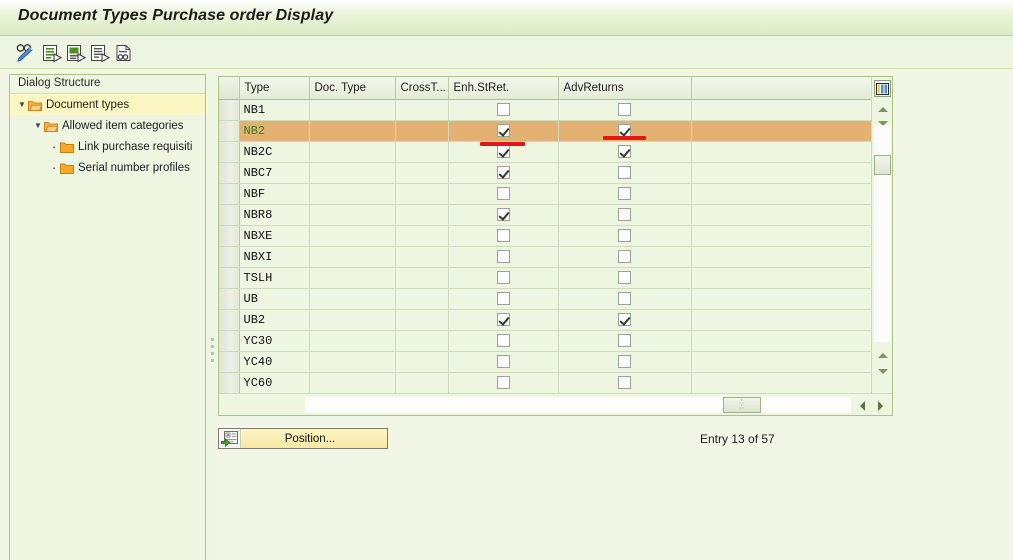  What do you see at coordinates (76, 53) in the screenshot?
I see `copy-as-icon` at bounding box center [76, 53].